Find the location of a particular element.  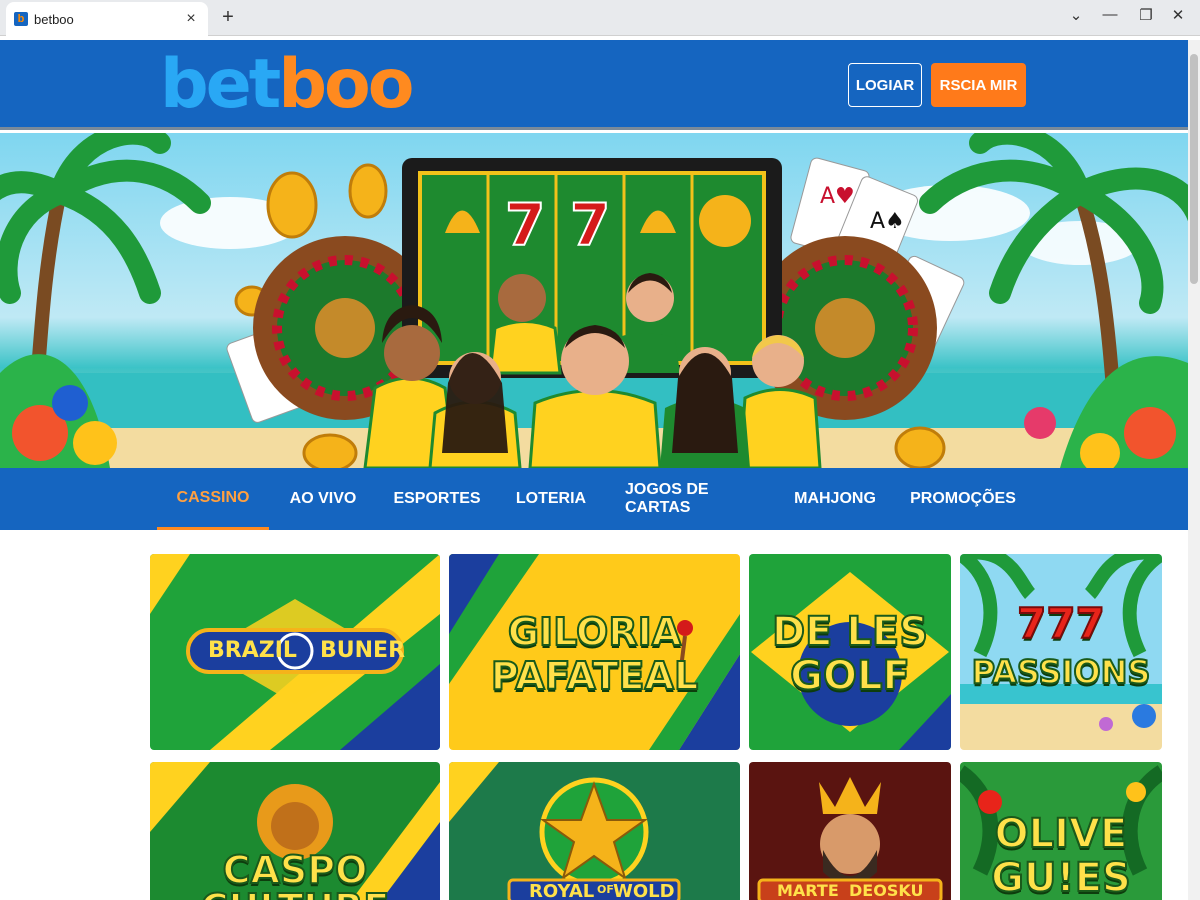

royal-red-background is located at coordinates (850, 831).